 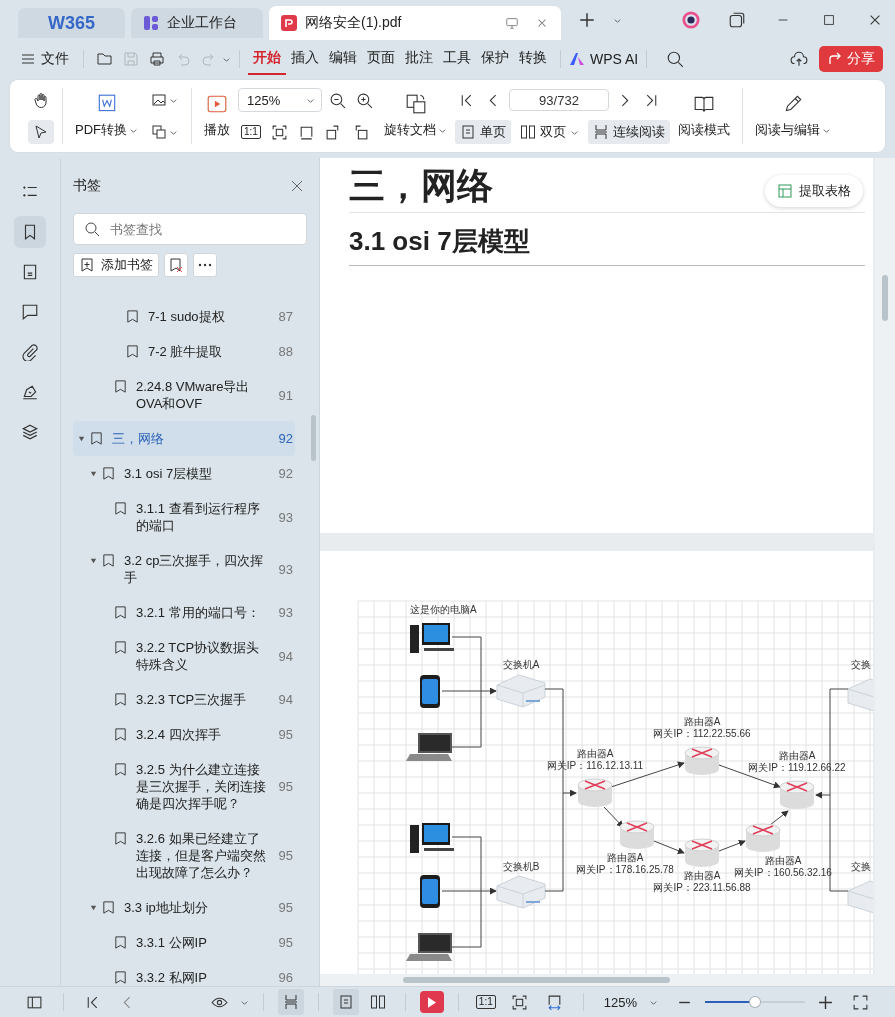 I want to click on monitor-icon, so click(x=512, y=23).